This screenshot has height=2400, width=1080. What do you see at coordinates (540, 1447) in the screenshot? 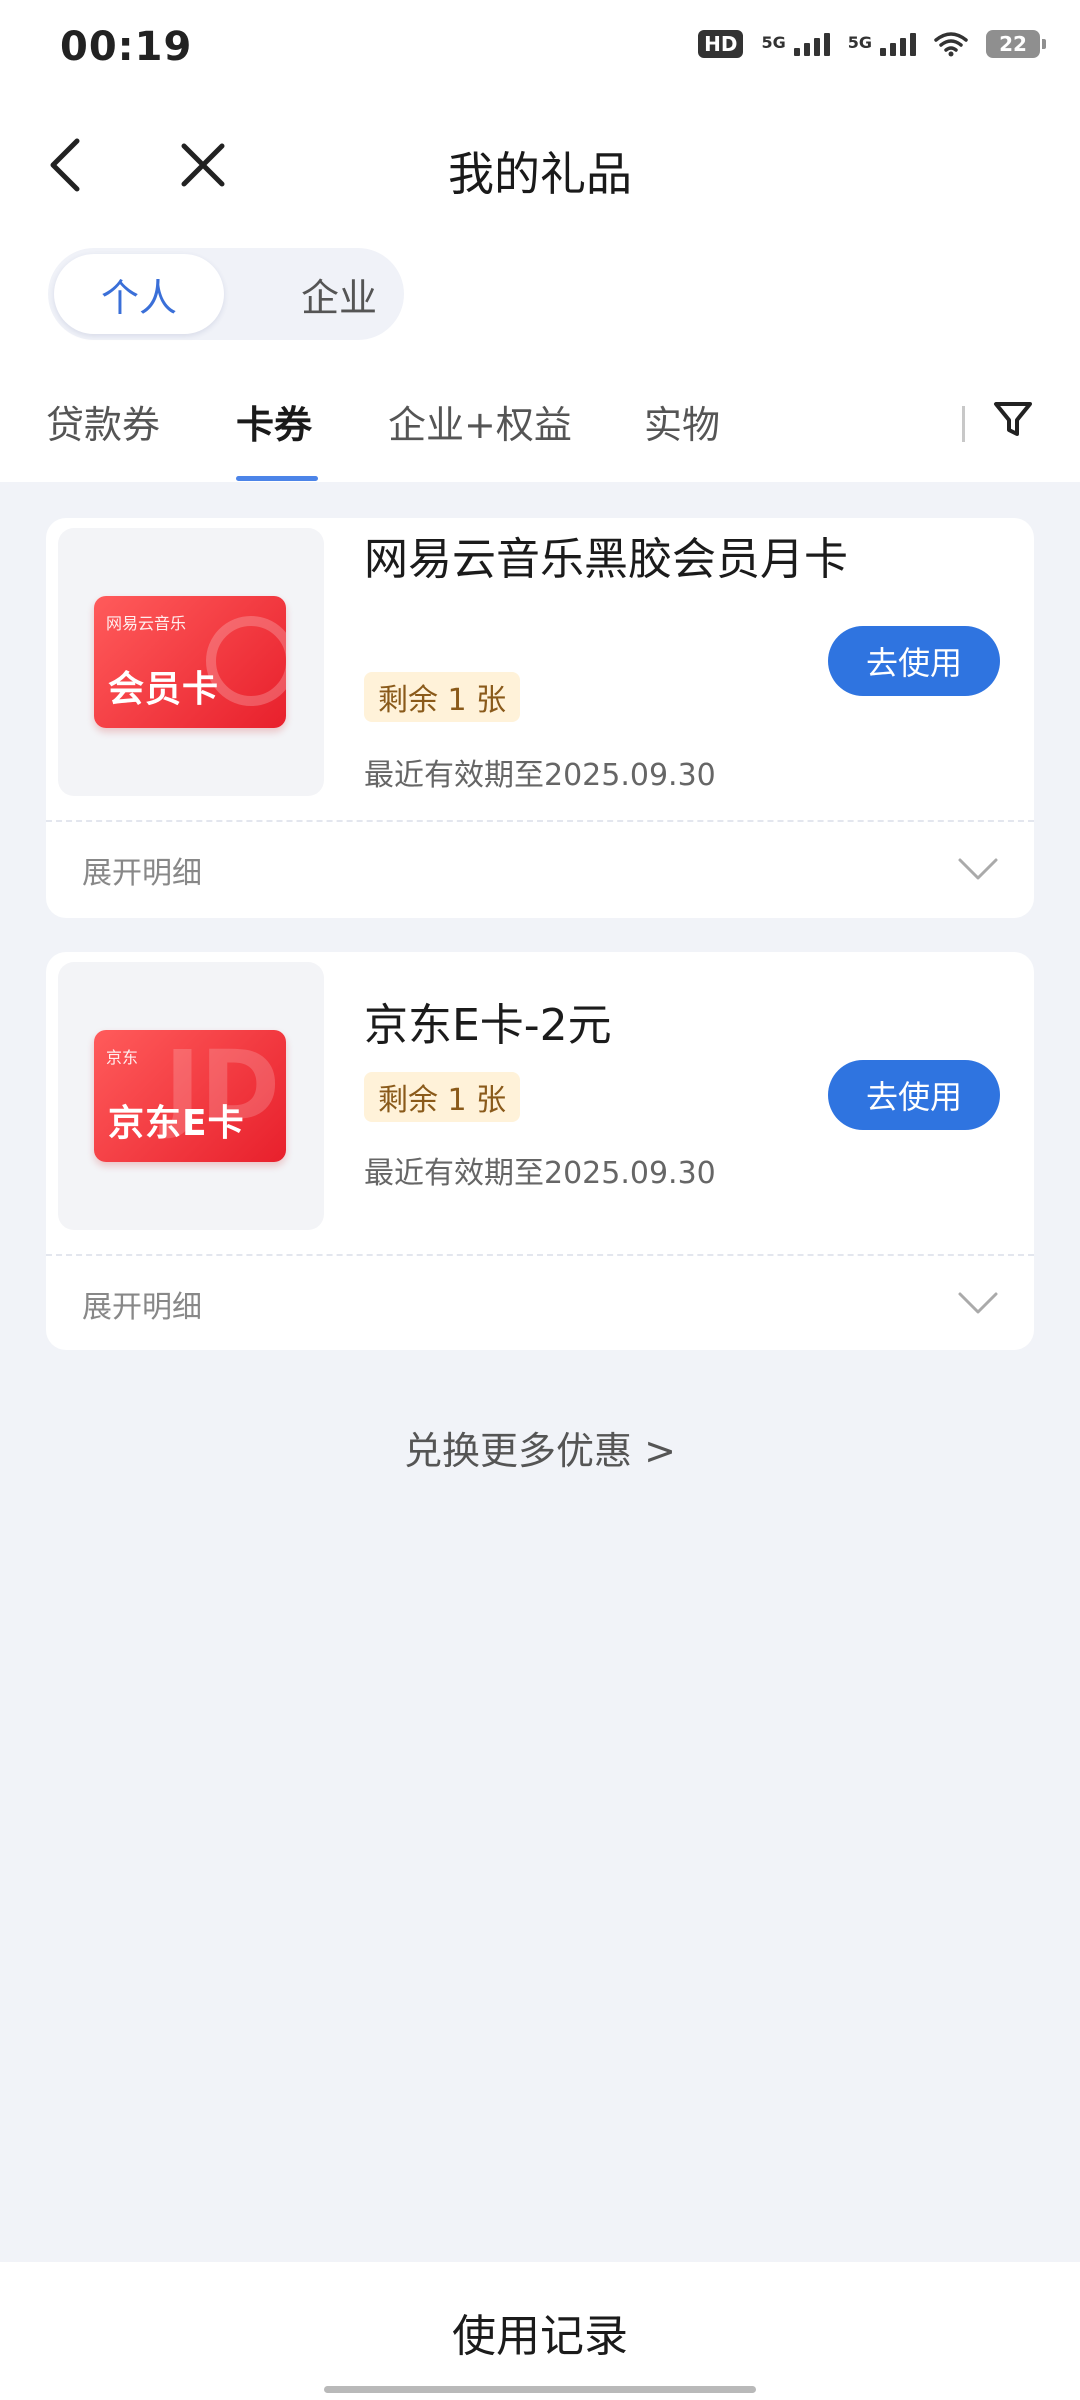
I see `redeem-more-link: 兑换更多优惠 >` at bounding box center [540, 1447].